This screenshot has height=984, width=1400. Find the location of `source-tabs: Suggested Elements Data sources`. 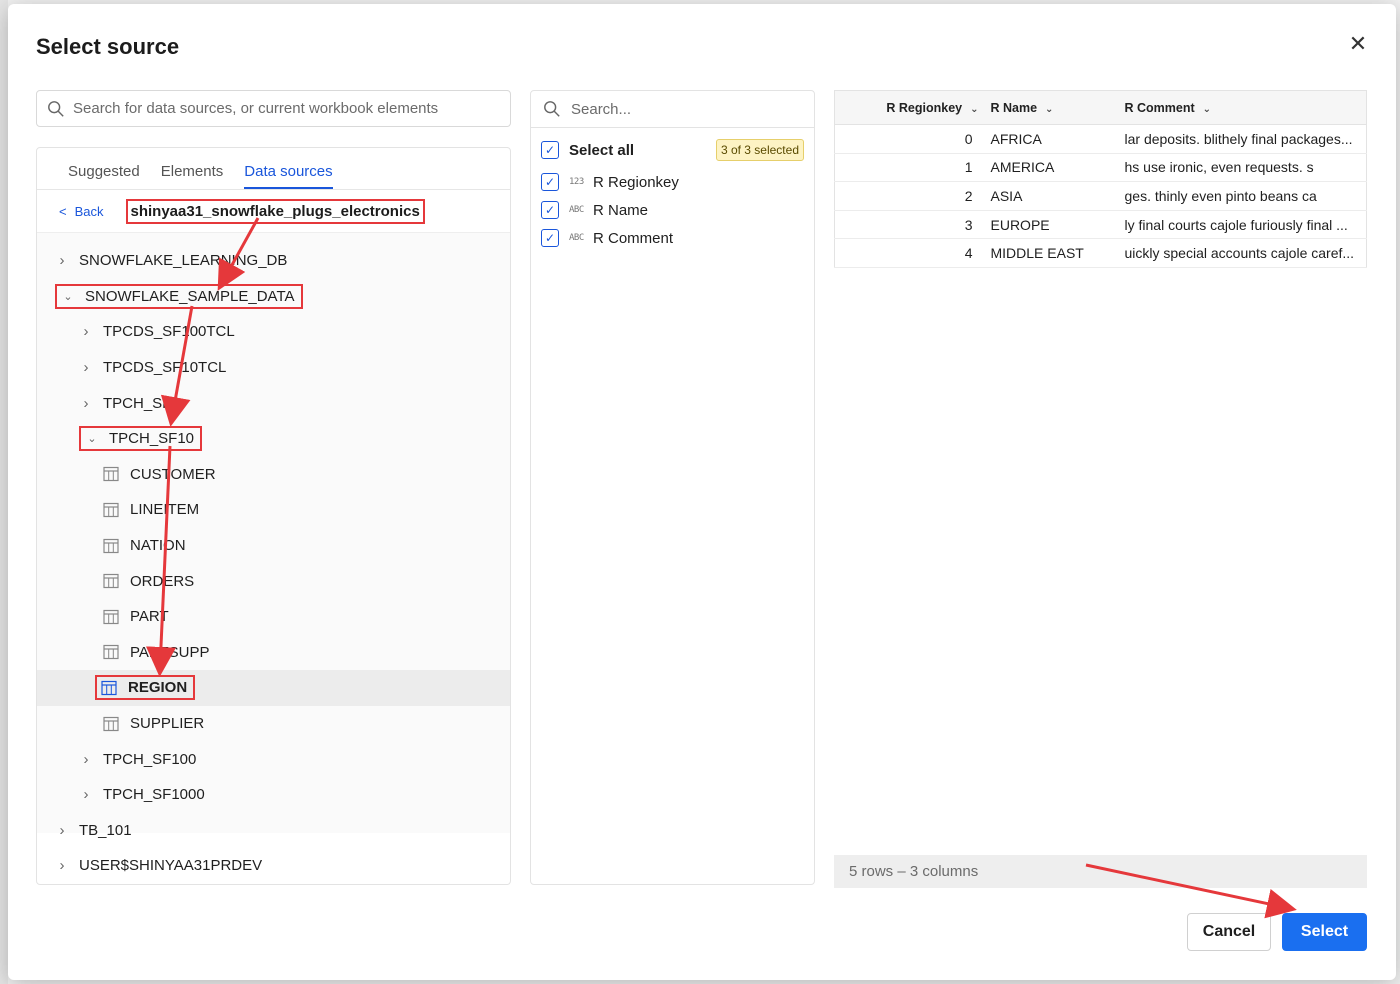

source-tabs: Suggested Elements Data sources is located at coordinates (273, 169).